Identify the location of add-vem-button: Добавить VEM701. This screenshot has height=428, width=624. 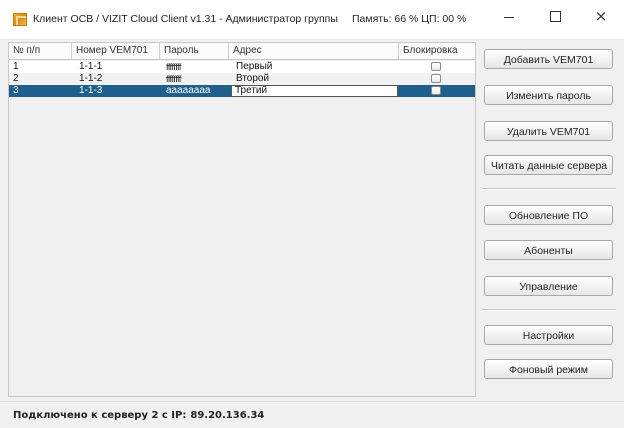
(548, 59).